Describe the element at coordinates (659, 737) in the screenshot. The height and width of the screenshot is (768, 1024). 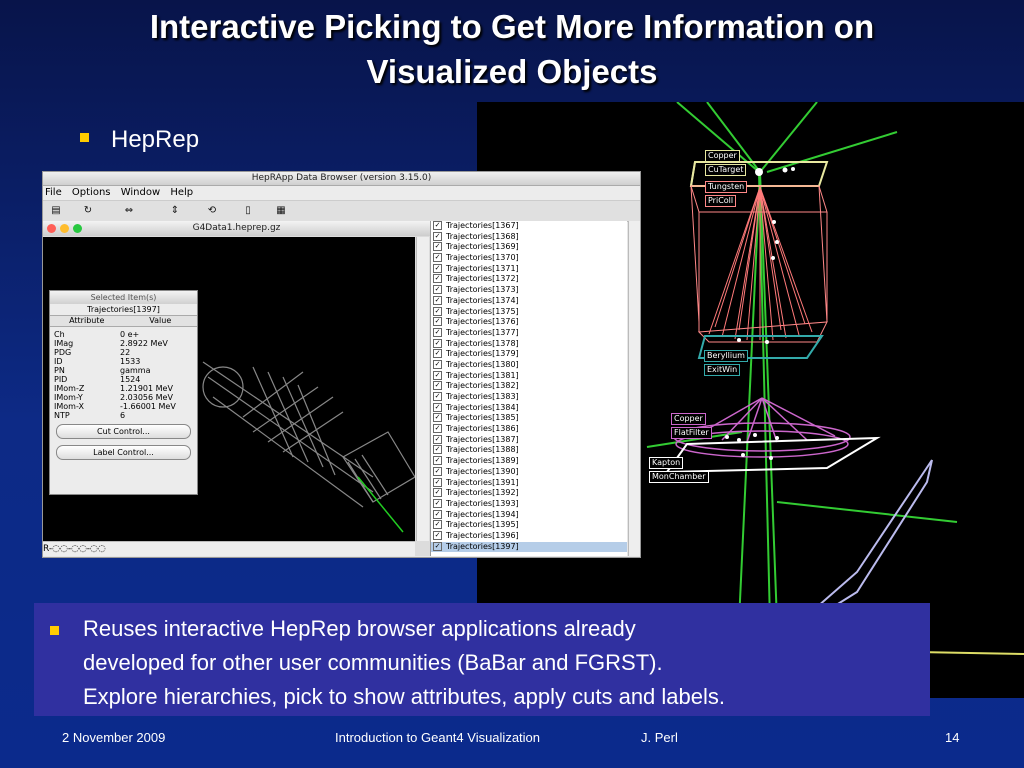
I see `footer-author: J. Perl` at that location.